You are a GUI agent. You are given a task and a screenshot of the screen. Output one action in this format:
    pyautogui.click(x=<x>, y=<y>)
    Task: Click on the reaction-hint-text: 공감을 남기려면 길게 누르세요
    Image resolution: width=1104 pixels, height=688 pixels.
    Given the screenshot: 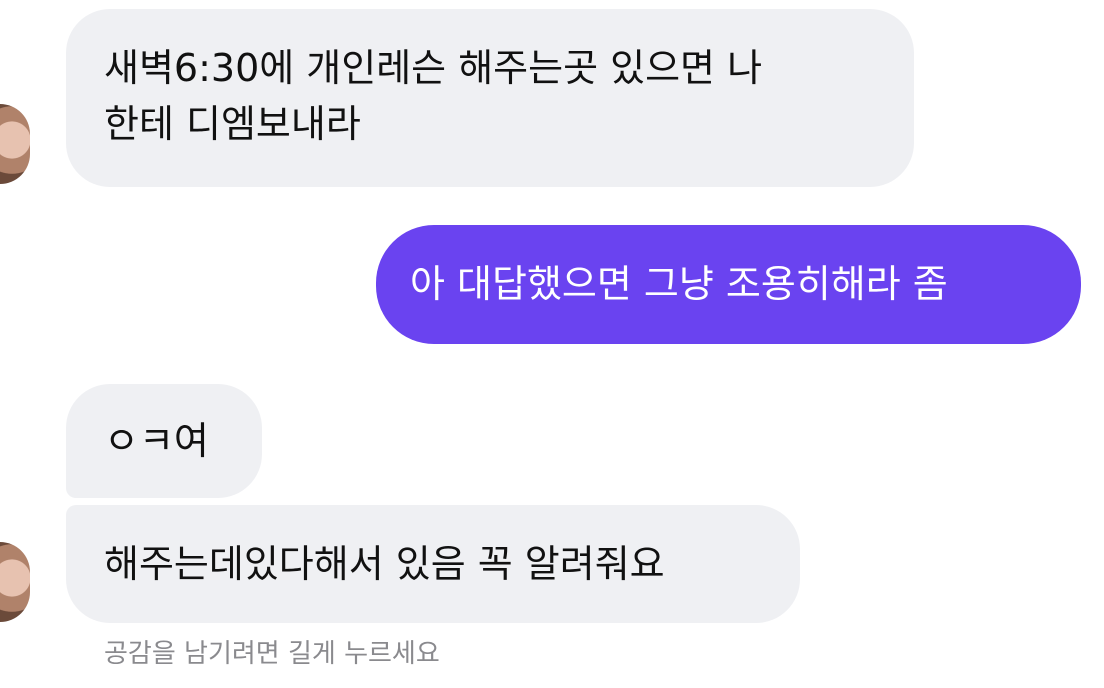 What is the action you would take?
    pyautogui.click(x=272, y=654)
    